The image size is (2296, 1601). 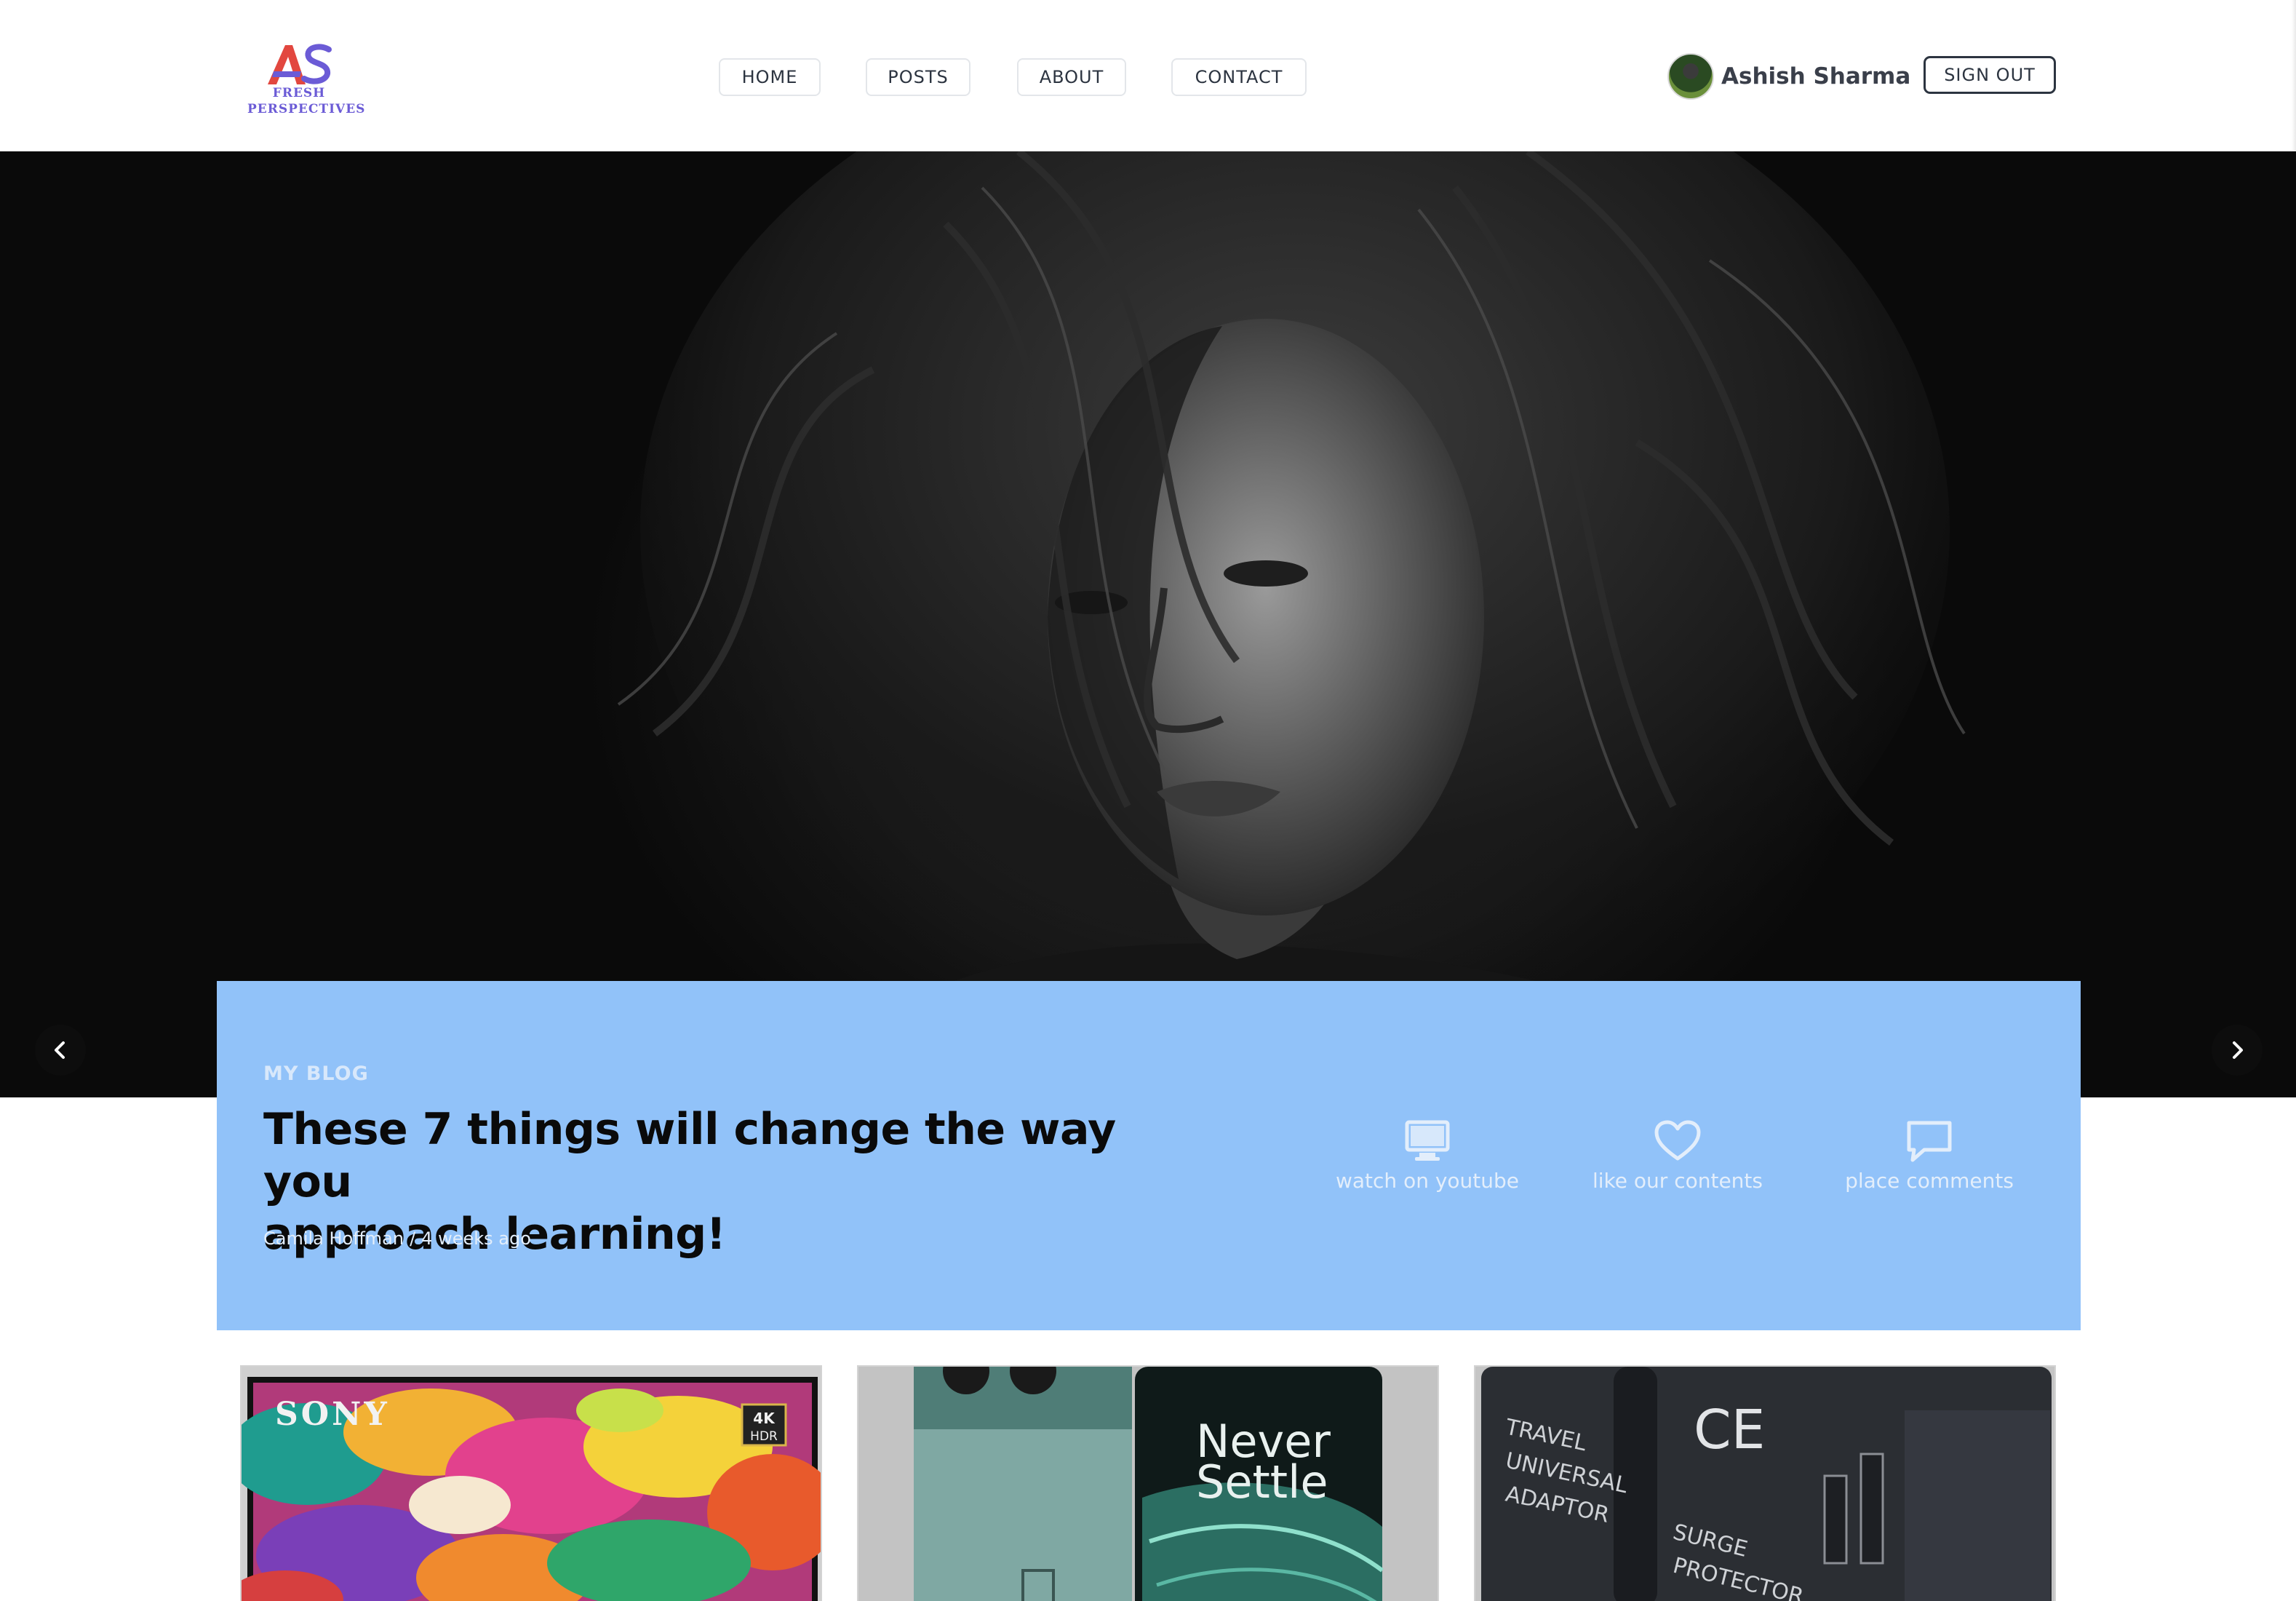 What do you see at coordinates (764, 1436) in the screenshot?
I see `card-tv-badge-bottom: HDR` at bounding box center [764, 1436].